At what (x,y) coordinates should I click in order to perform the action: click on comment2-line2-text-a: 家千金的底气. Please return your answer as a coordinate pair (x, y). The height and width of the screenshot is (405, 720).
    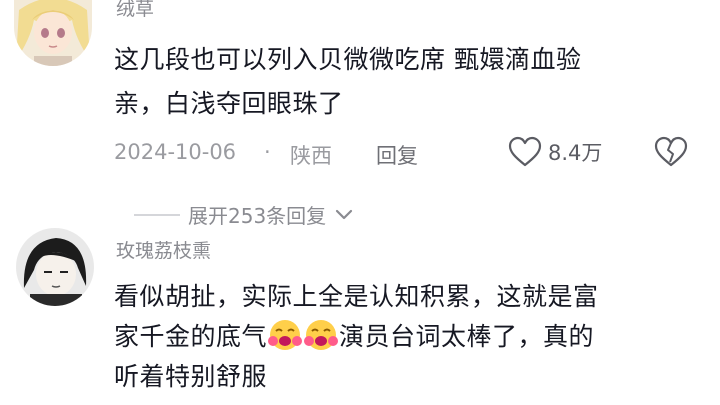
    Looking at the image, I should click on (191, 336).